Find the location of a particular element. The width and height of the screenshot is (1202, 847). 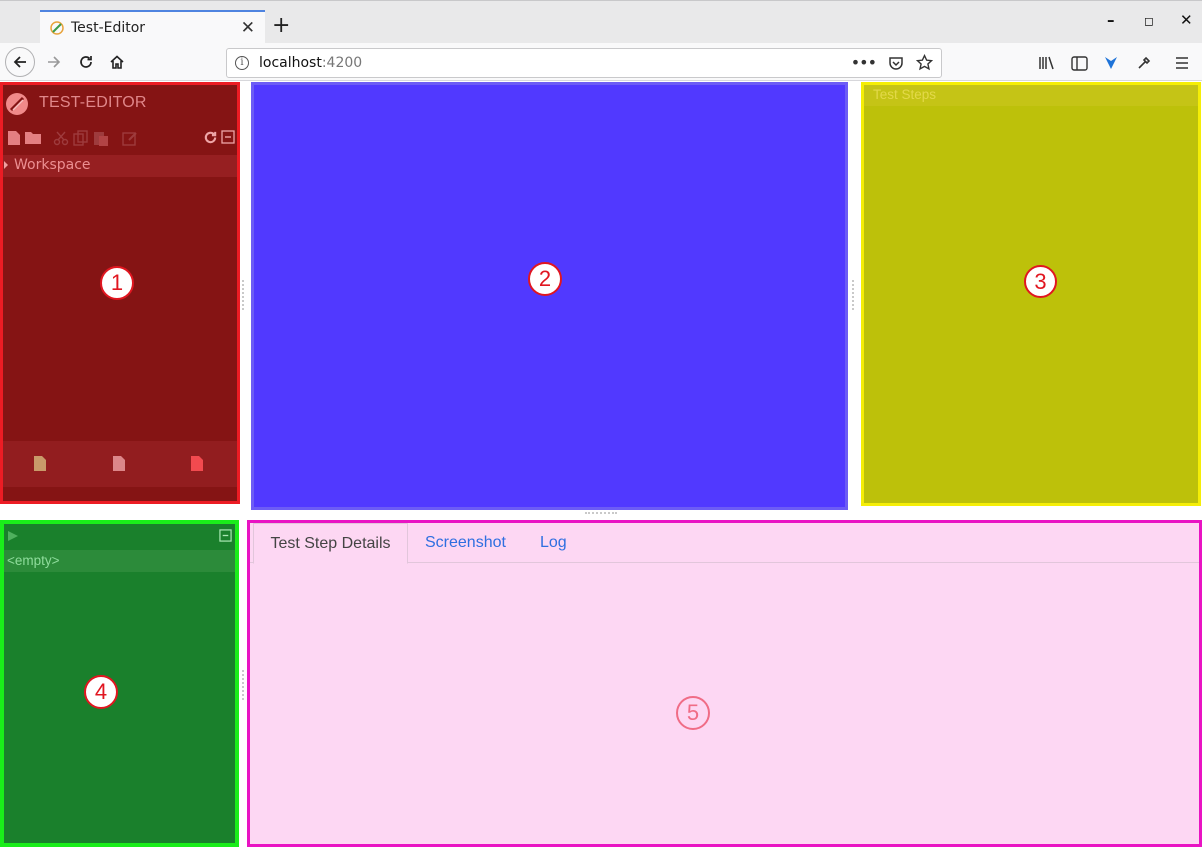

empty-placeholder: <empty> is located at coordinates (33, 560).